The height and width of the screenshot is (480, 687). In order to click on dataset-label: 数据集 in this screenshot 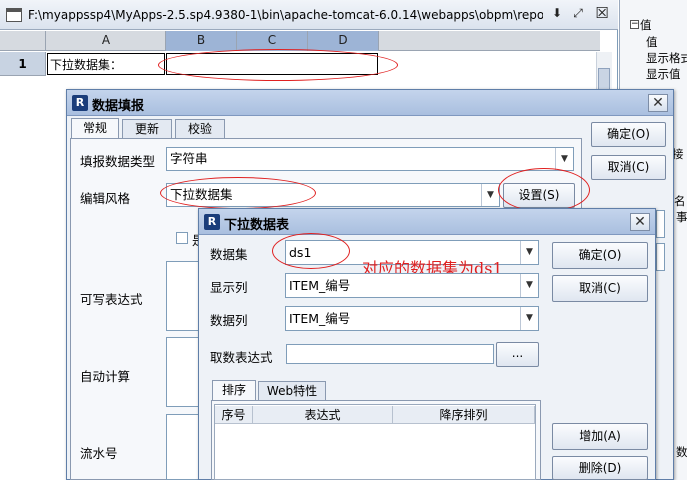, I will do `click(229, 254)`.